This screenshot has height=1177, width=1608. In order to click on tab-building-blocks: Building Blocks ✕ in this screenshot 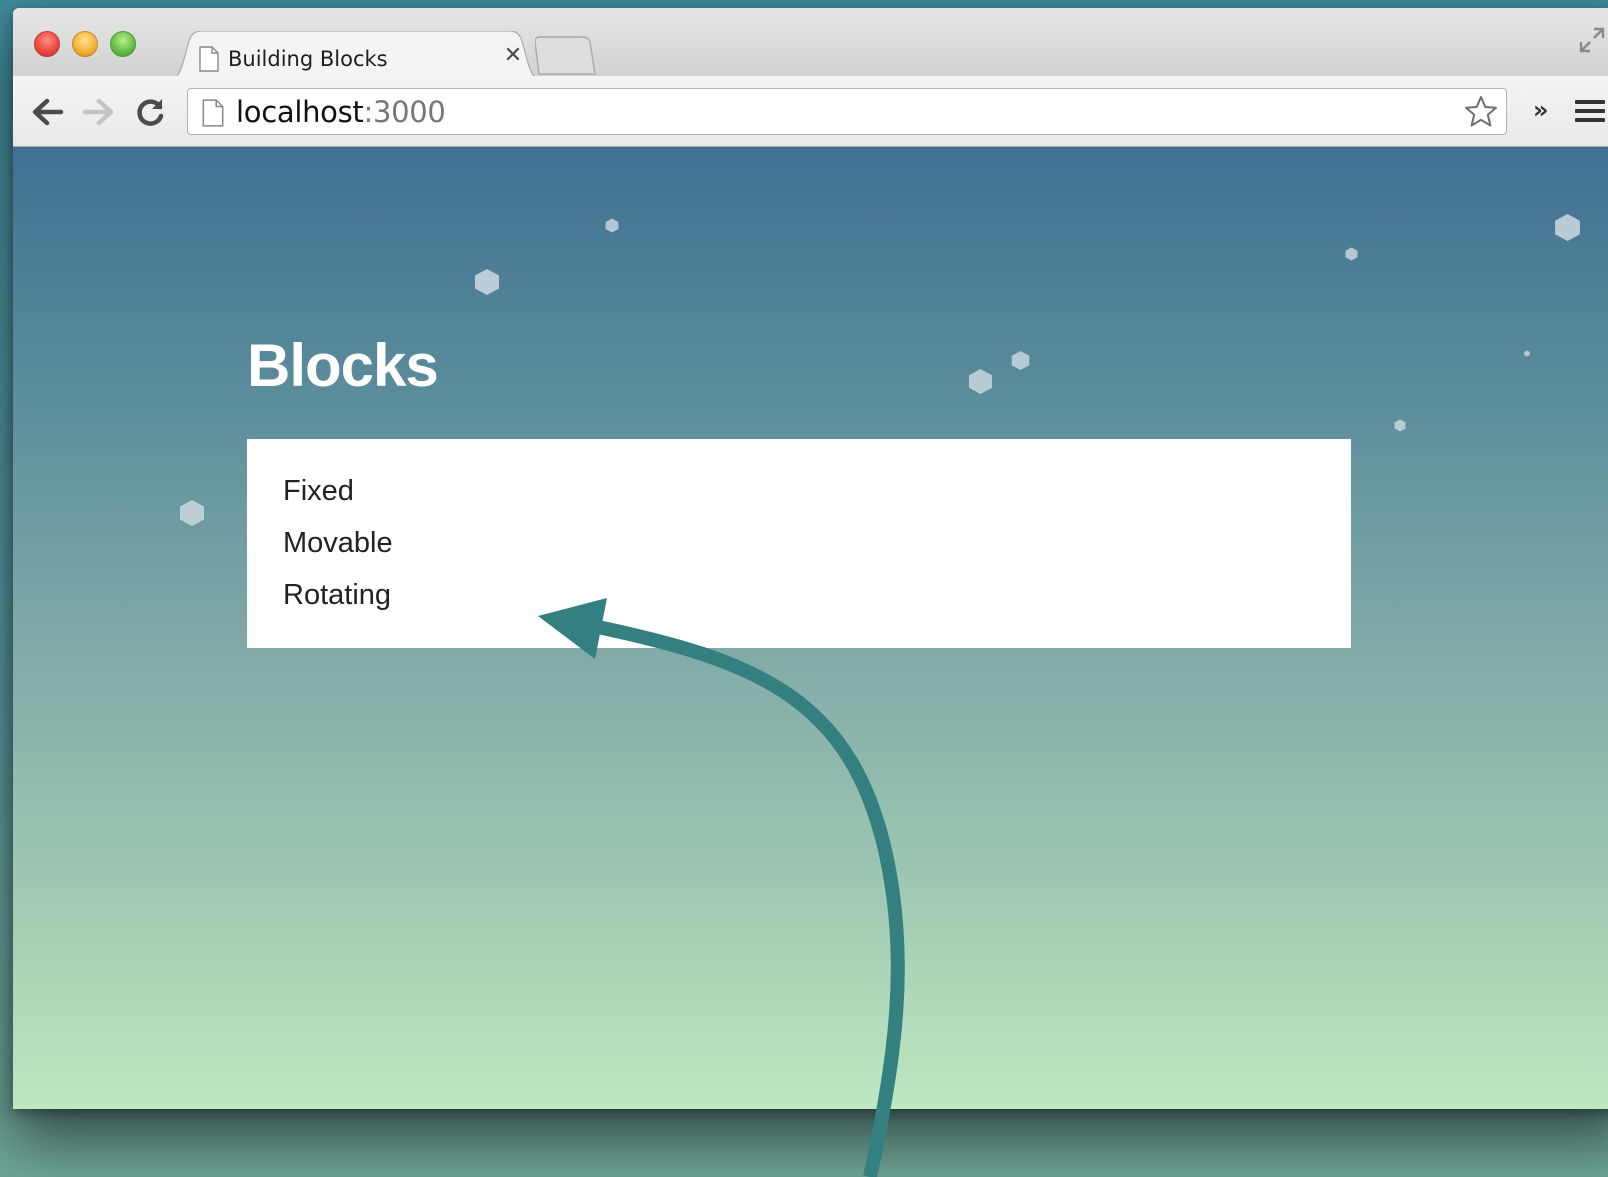, I will do `click(355, 56)`.